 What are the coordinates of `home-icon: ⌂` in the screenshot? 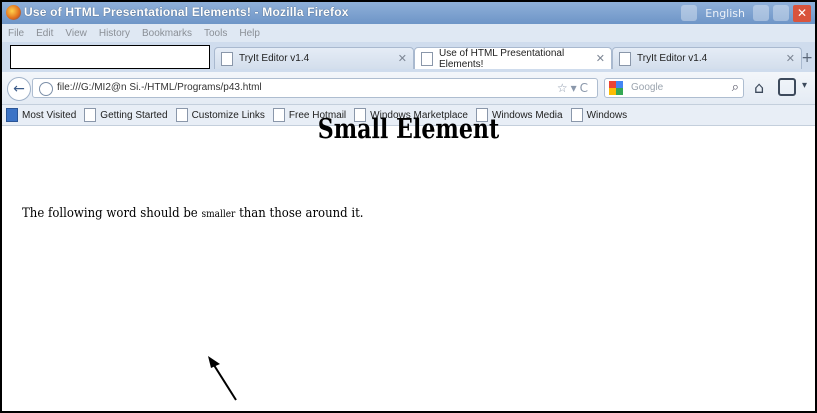 It's located at (759, 87).